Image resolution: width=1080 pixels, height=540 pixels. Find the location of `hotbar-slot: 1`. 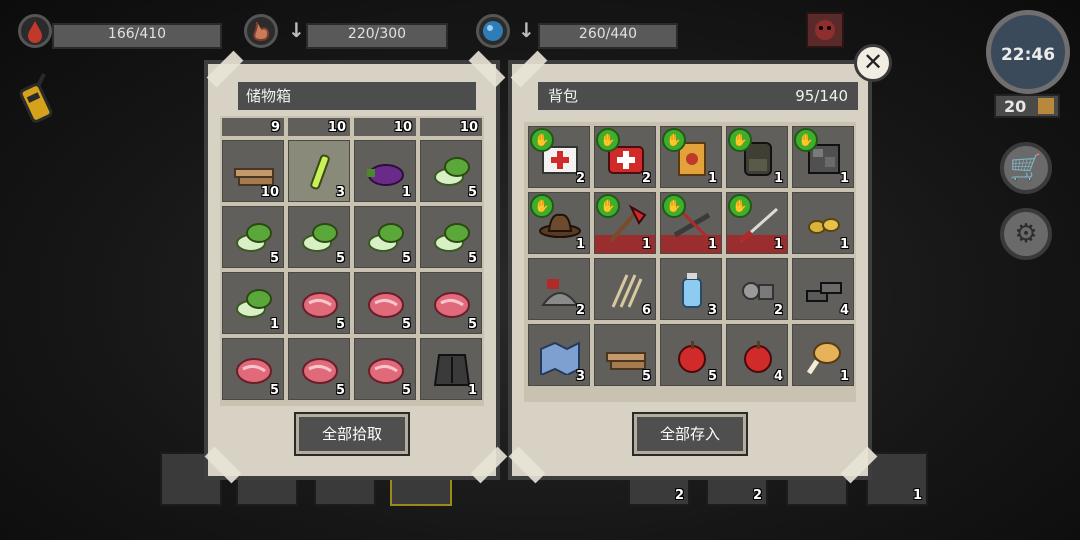

hotbar-slot: 1 is located at coordinates (897, 479).